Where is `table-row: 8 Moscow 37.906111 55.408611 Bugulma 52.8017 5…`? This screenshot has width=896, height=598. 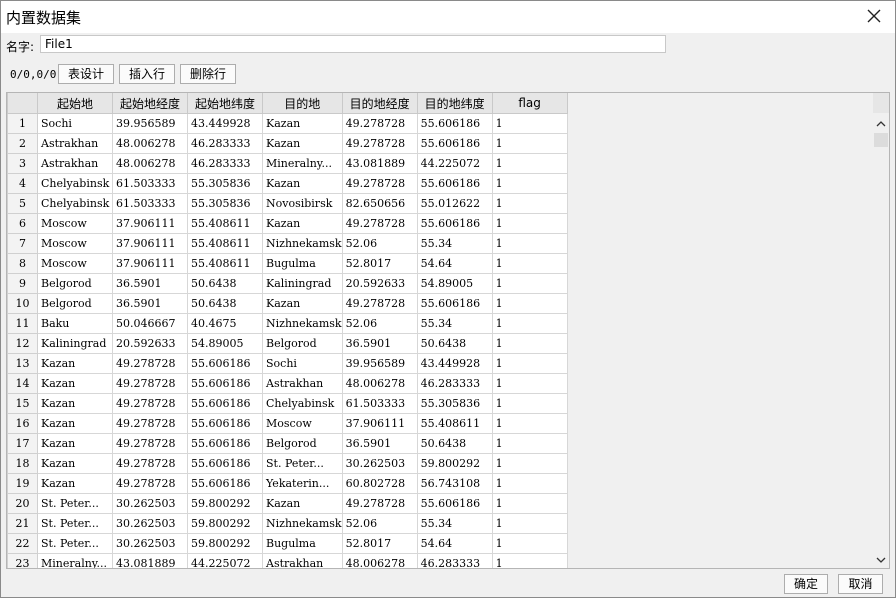
table-row: 8 Moscow 37.906111 55.408611 Bugulma 52.8017 5… is located at coordinates (287, 263).